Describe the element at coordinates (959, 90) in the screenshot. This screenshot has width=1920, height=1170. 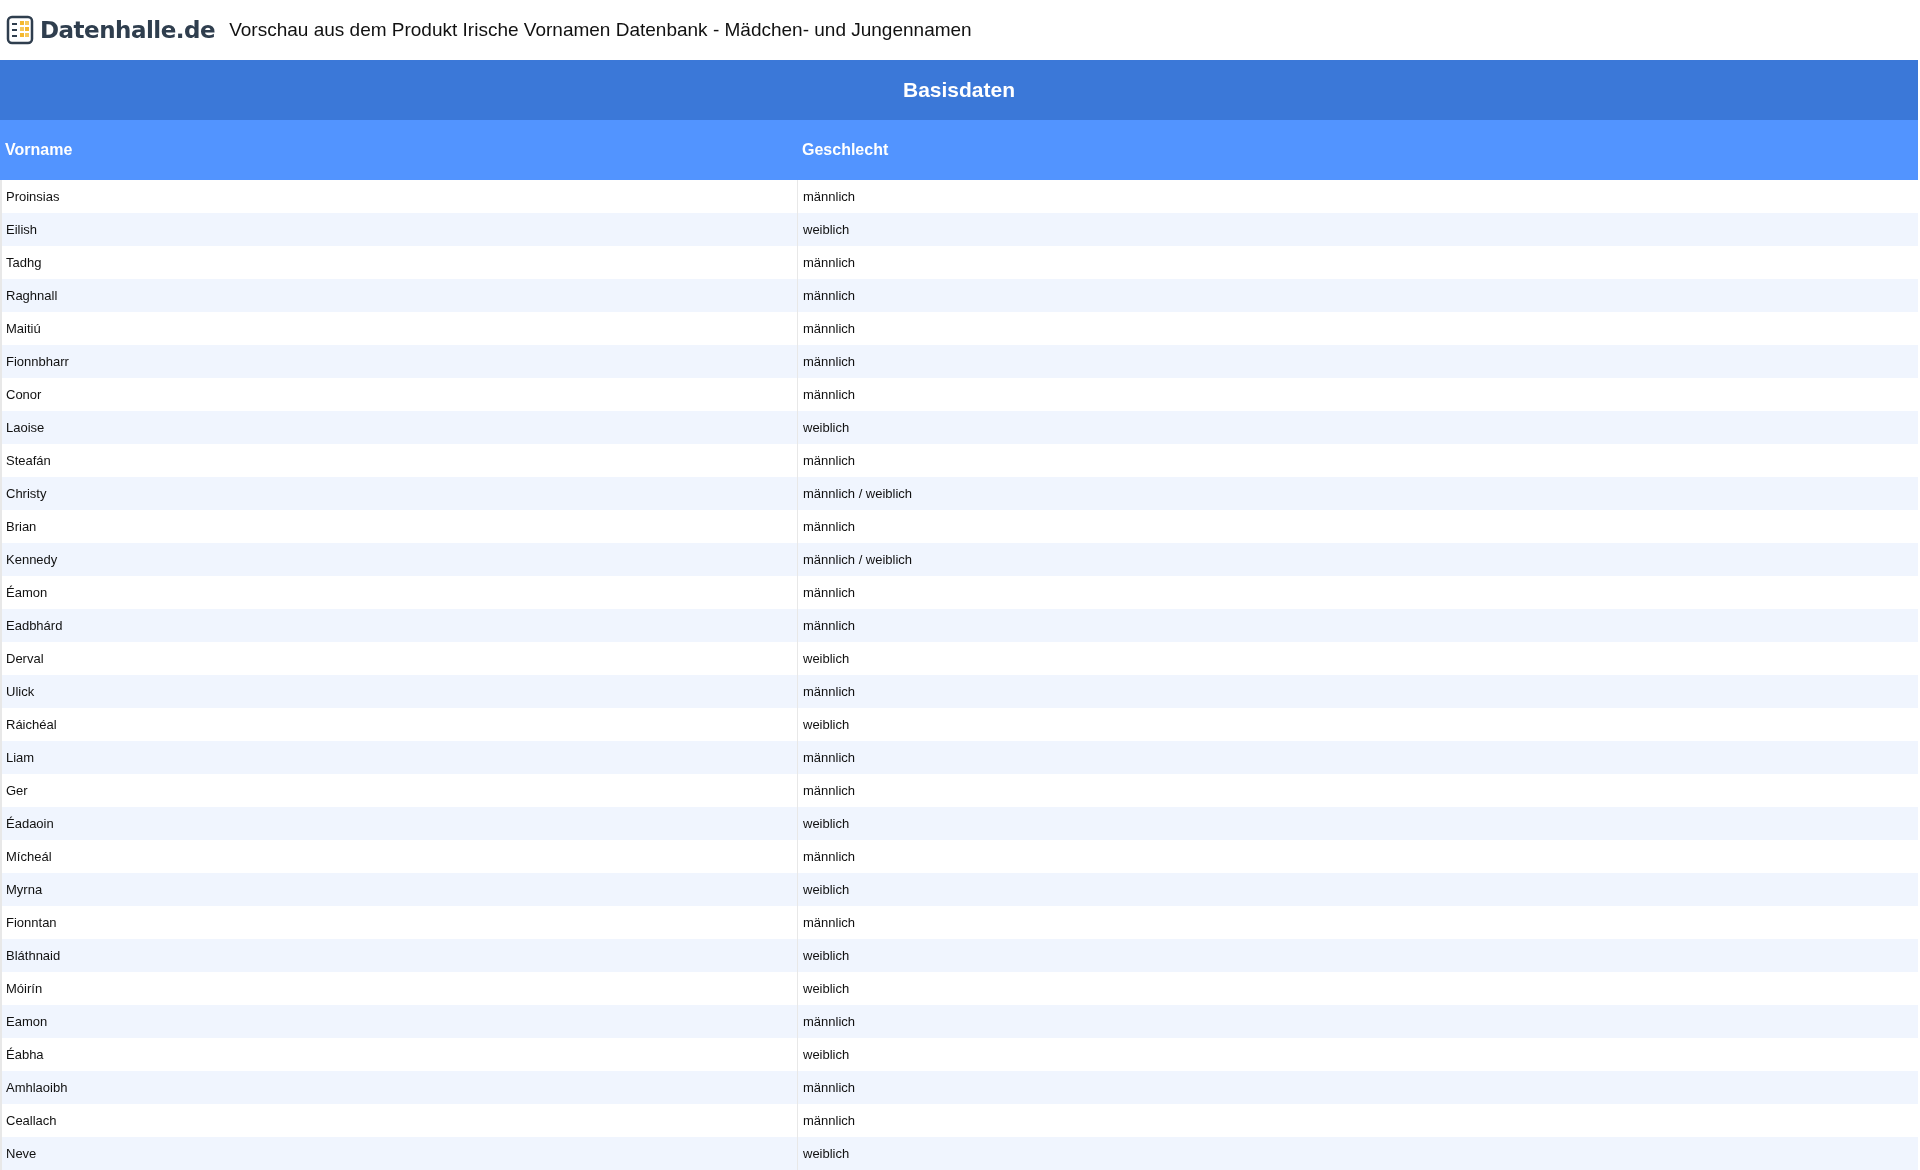
I see `table-title: Basisdaten` at that location.